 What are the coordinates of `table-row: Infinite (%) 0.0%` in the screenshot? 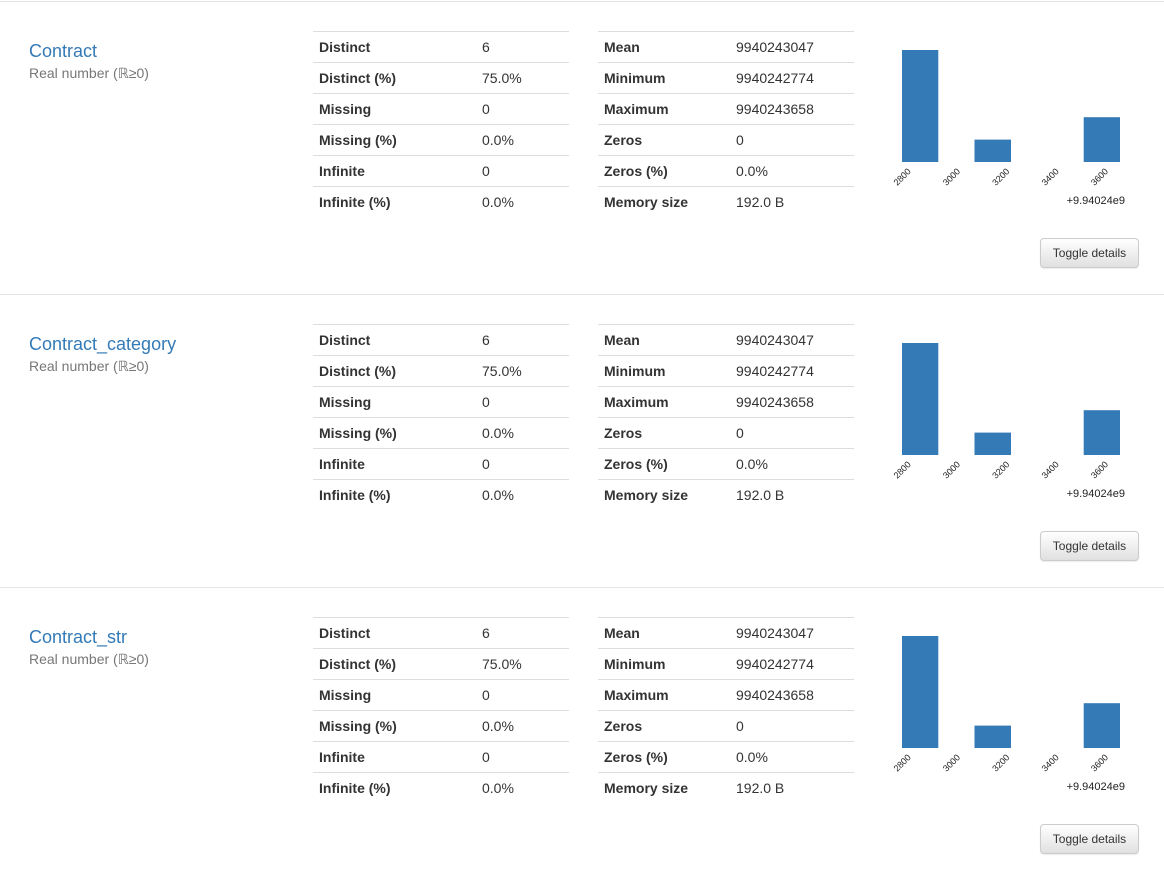 It's located at (441, 495).